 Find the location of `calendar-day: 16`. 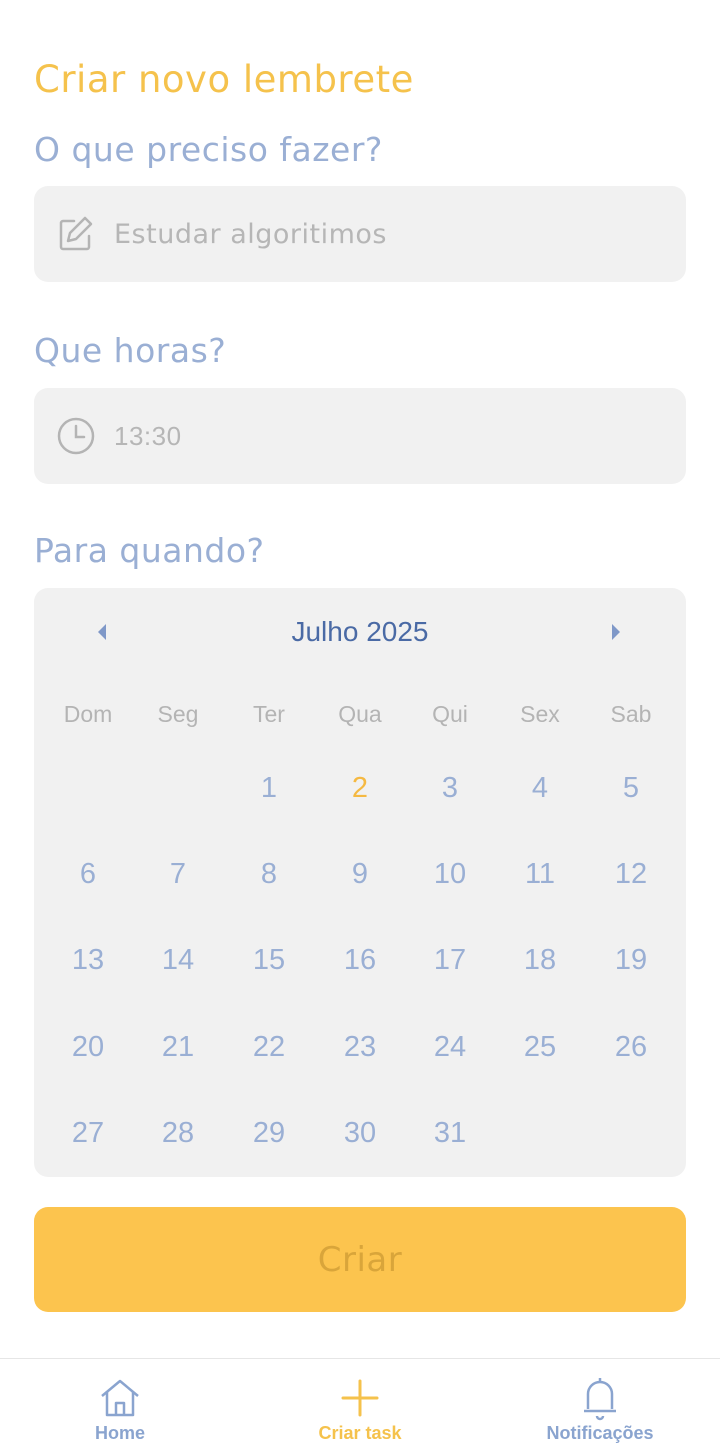

calendar-day: 16 is located at coordinates (360, 960).